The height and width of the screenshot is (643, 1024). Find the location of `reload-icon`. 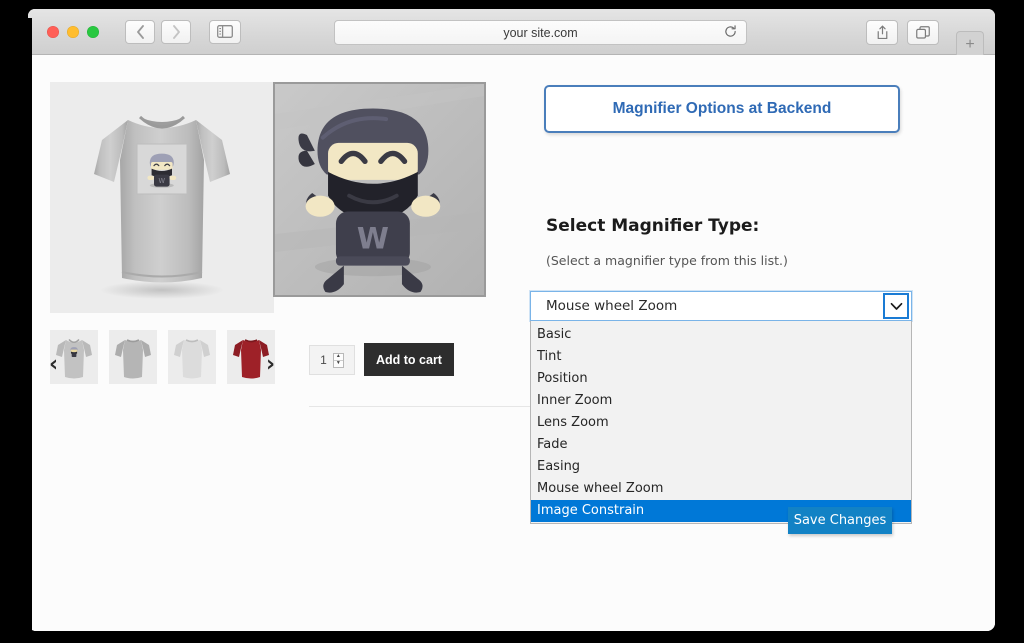

reload-icon is located at coordinates (730, 32).